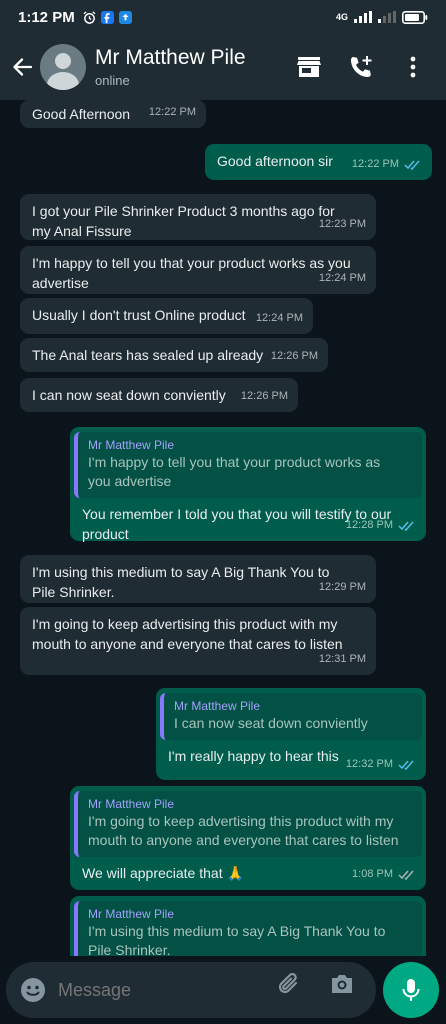 The width and height of the screenshot is (446, 1024). I want to click on message-composer, so click(191, 990).